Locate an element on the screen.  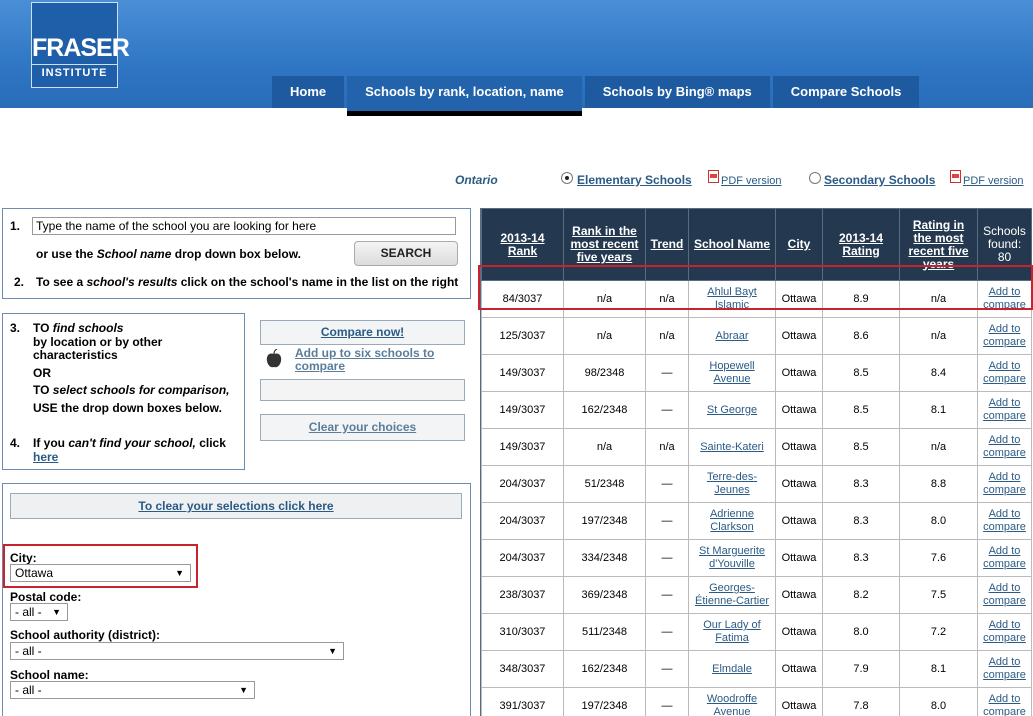
city-highlight is located at coordinates (100, 566).